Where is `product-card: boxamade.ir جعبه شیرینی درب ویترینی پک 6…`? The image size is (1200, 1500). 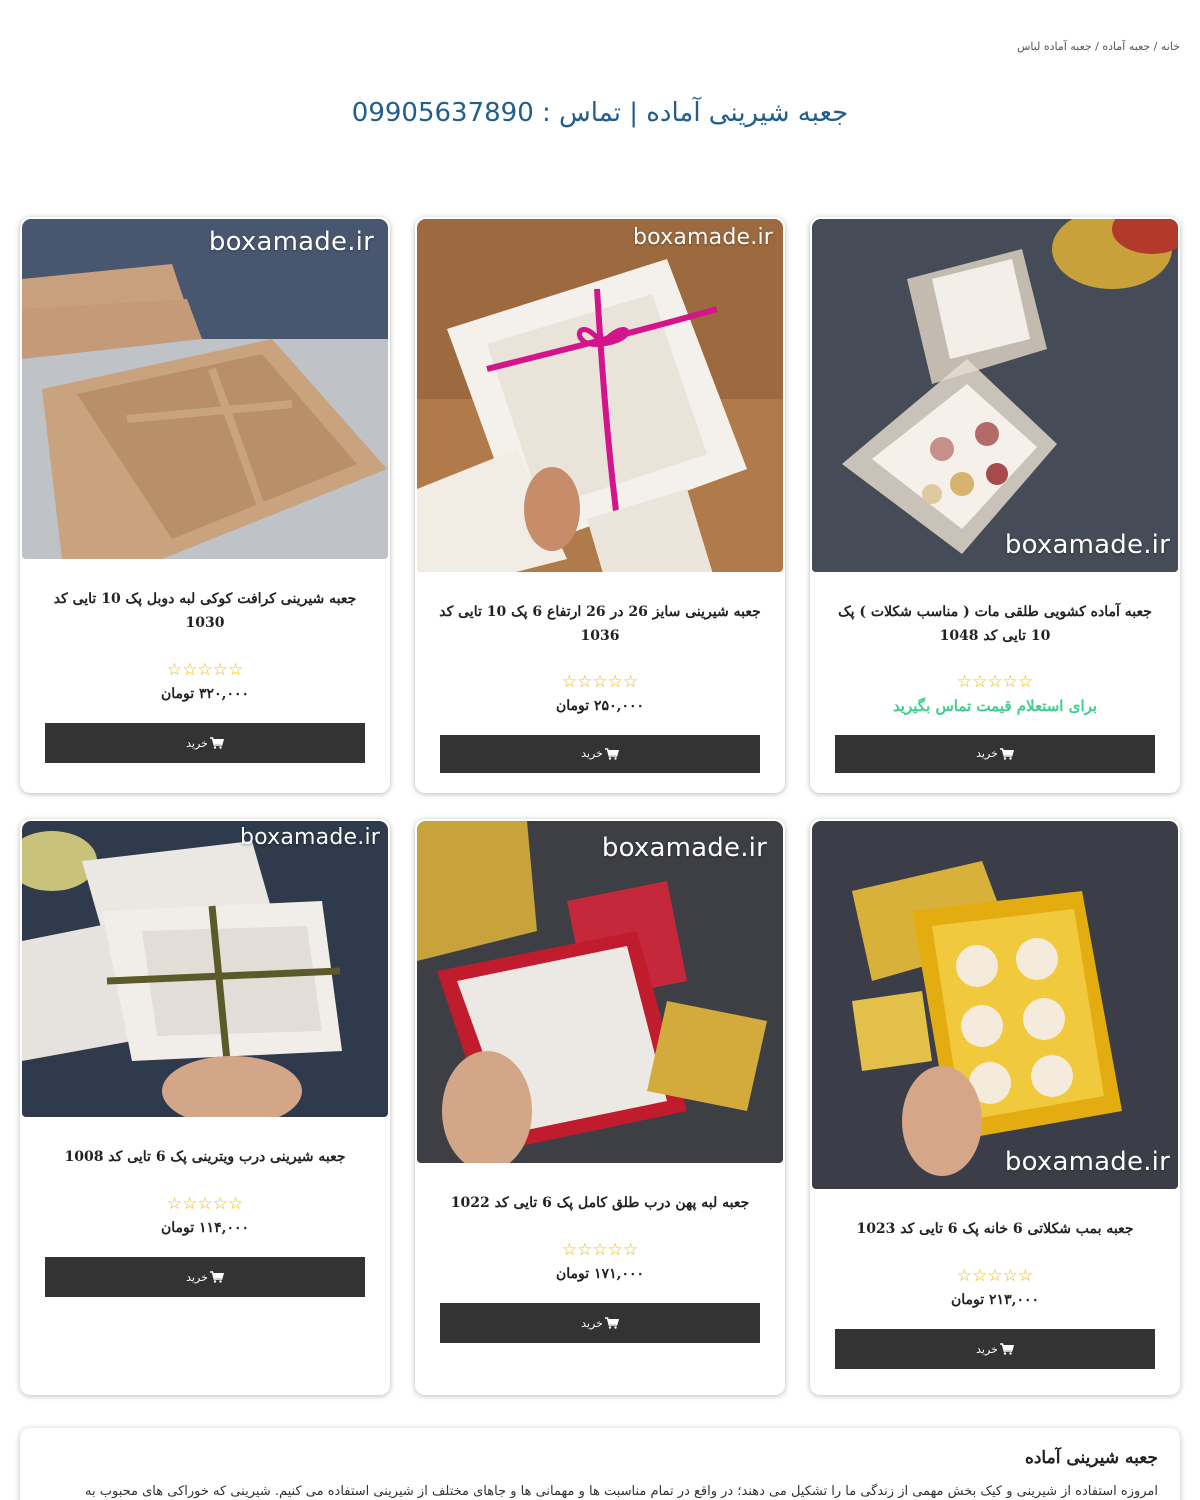 product-card: boxamade.ir جعبه شیرینی درب ویترینی پک 6… is located at coordinates (205, 1107).